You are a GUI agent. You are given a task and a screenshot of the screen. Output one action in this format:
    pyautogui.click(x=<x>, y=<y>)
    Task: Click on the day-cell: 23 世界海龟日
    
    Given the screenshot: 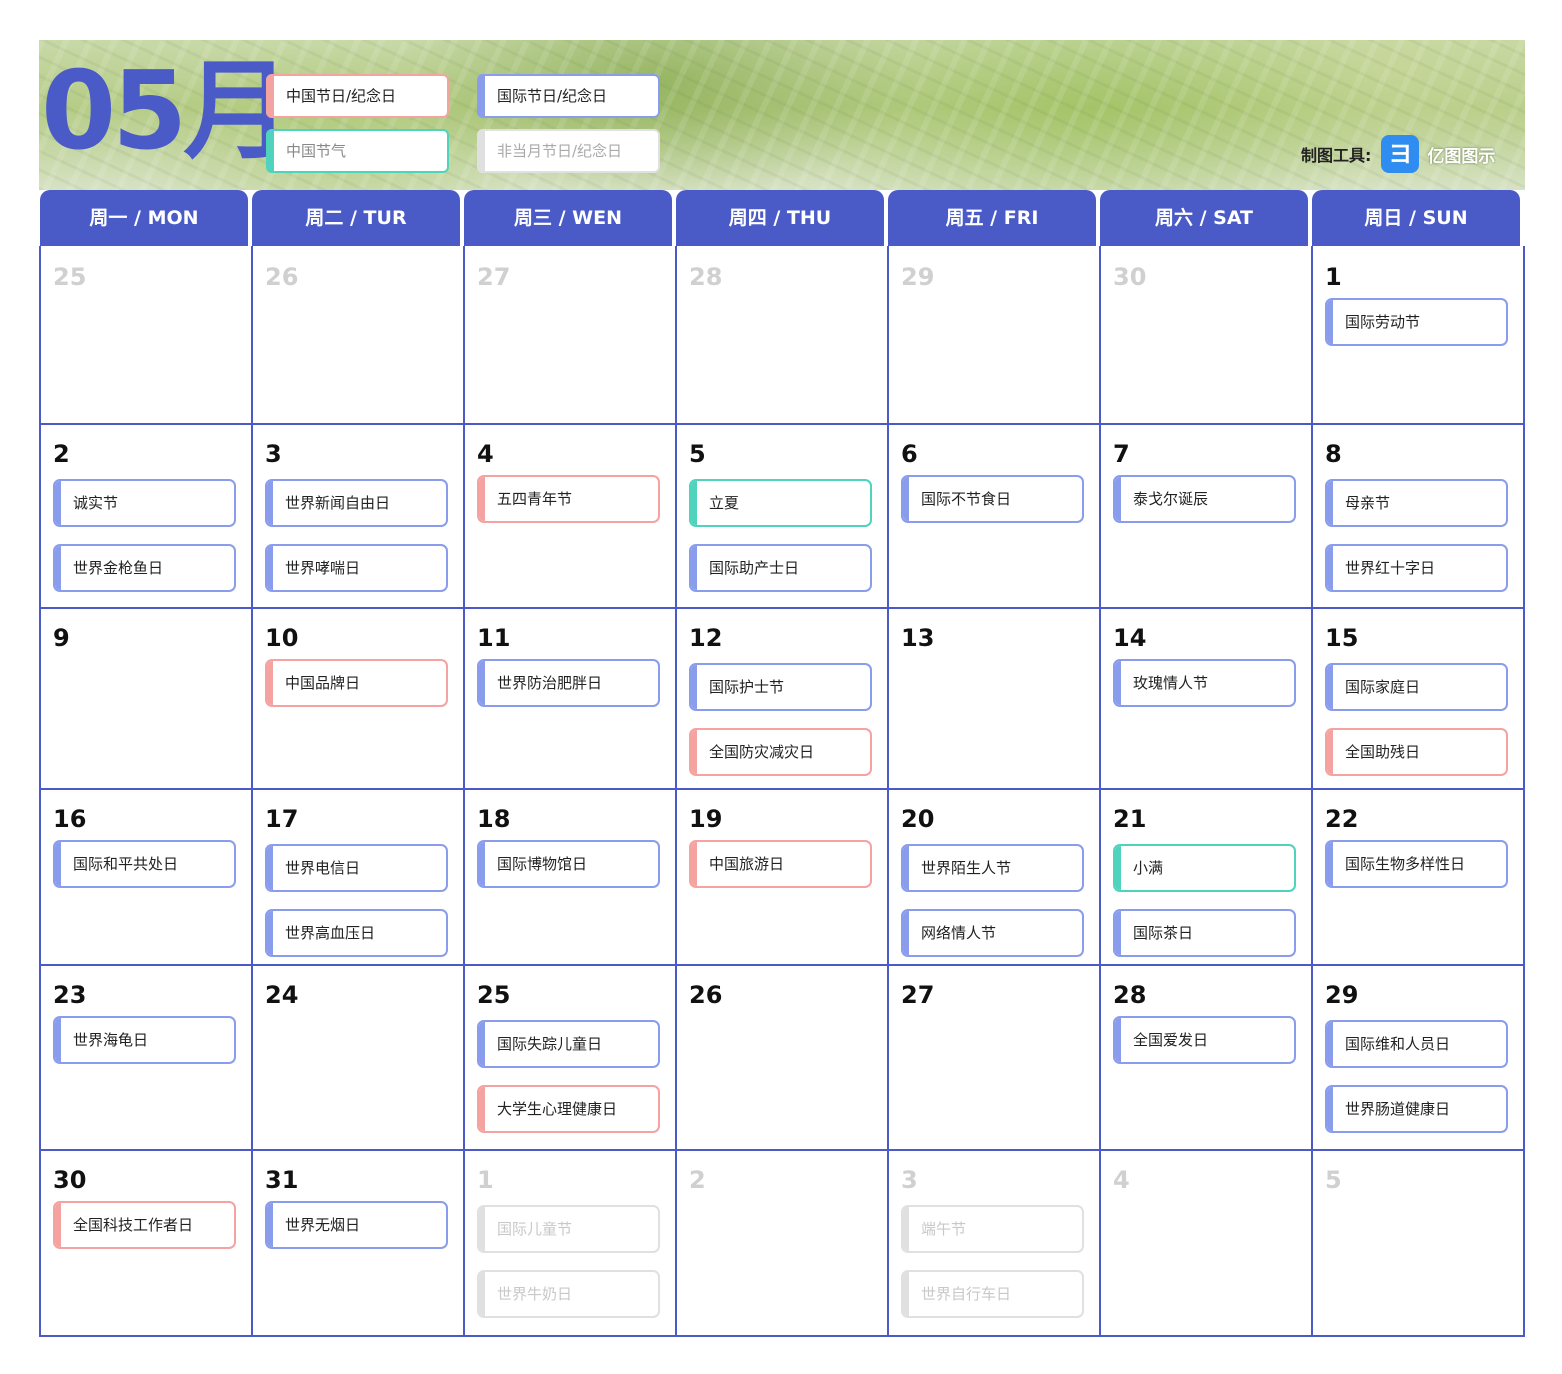 What is the action you would take?
    pyautogui.click(x=145, y=1056)
    